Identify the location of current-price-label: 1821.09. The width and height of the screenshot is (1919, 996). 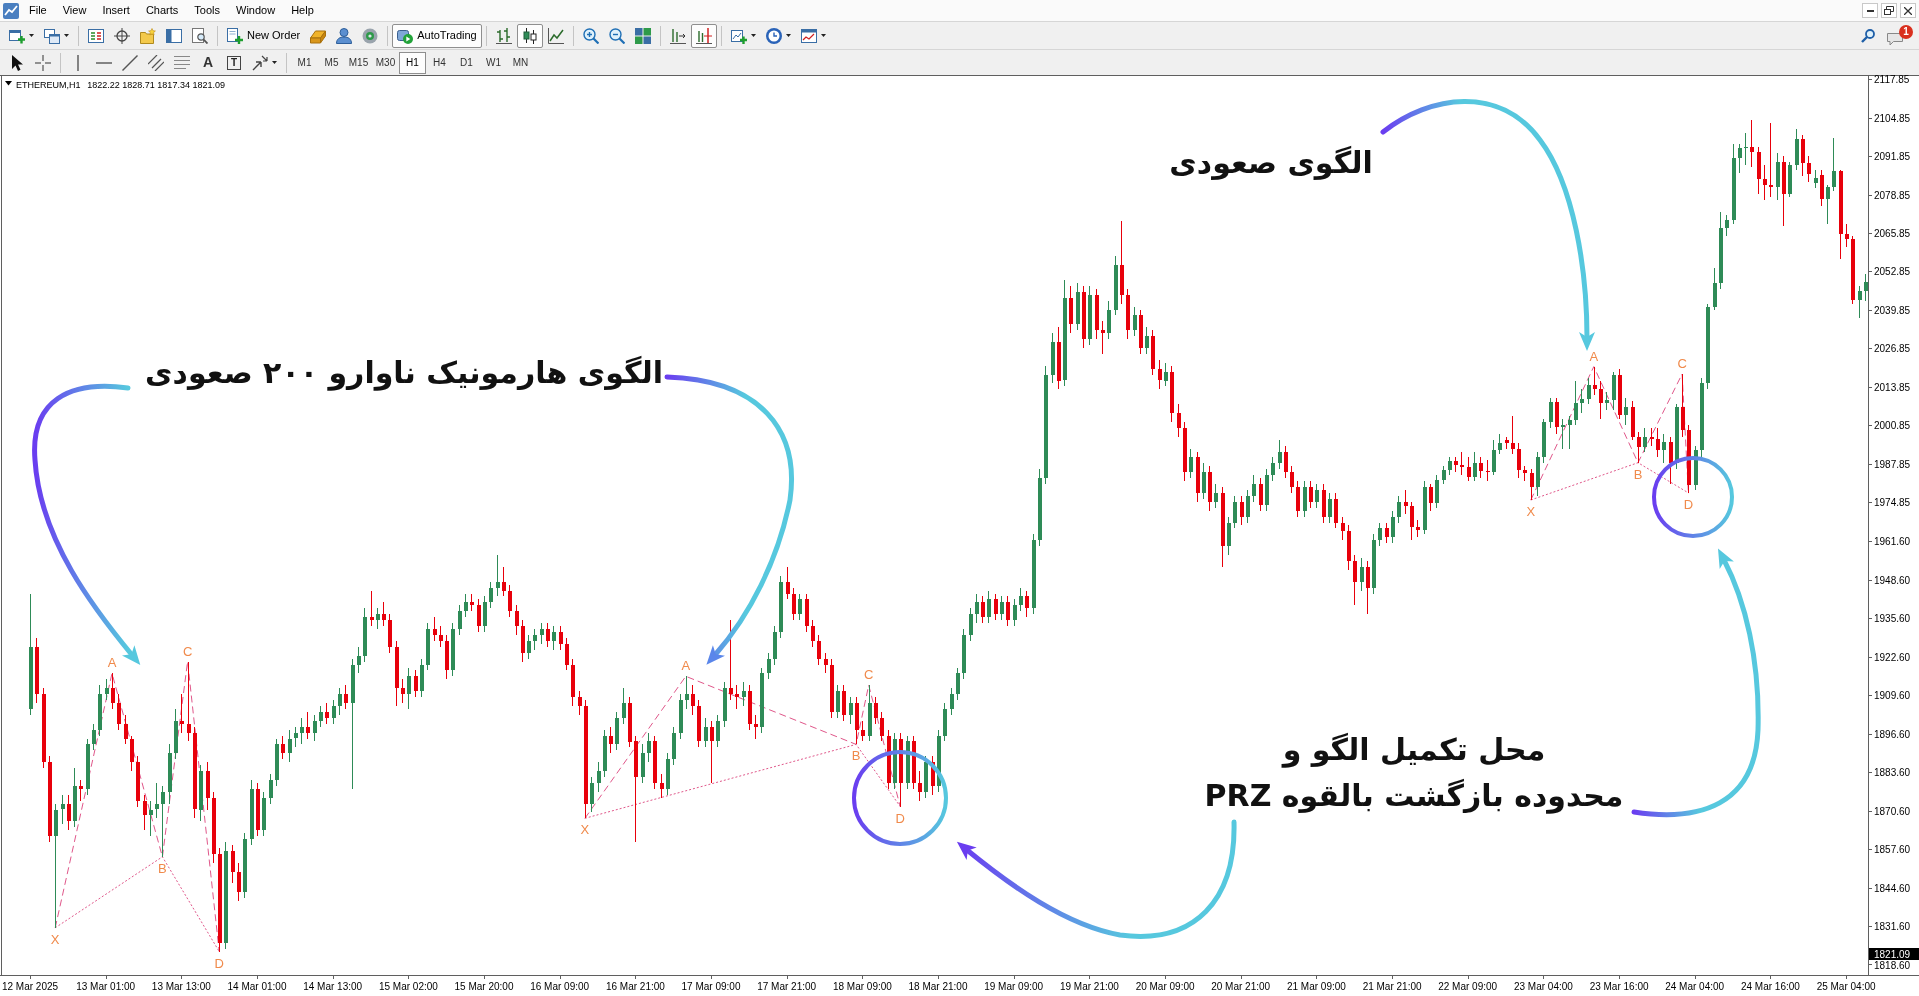
(1894, 954).